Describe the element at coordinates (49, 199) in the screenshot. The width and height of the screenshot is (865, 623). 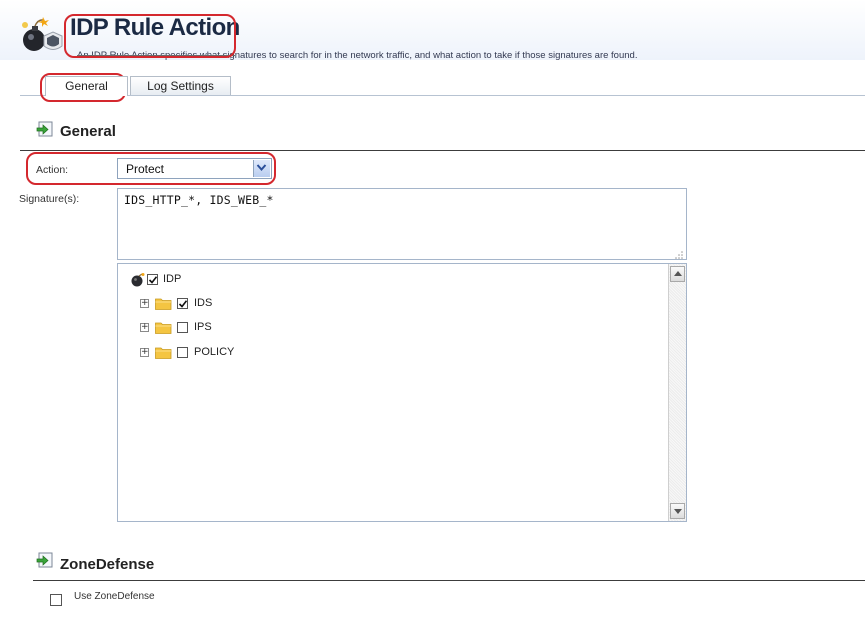
I see `signatures-label: Signature(s):` at that location.